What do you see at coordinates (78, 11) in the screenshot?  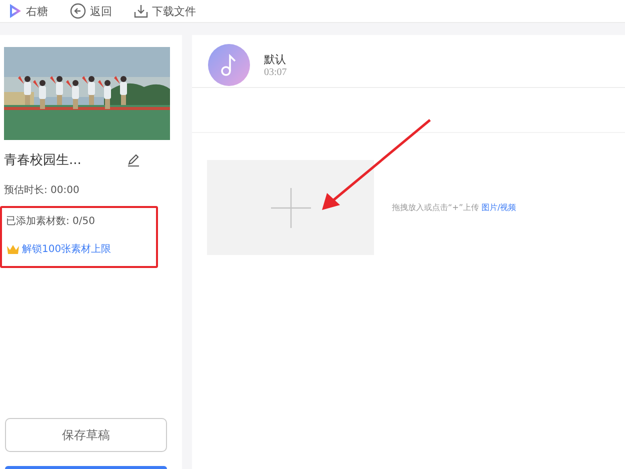 I see `back-icon` at bounding box center [78, 11].